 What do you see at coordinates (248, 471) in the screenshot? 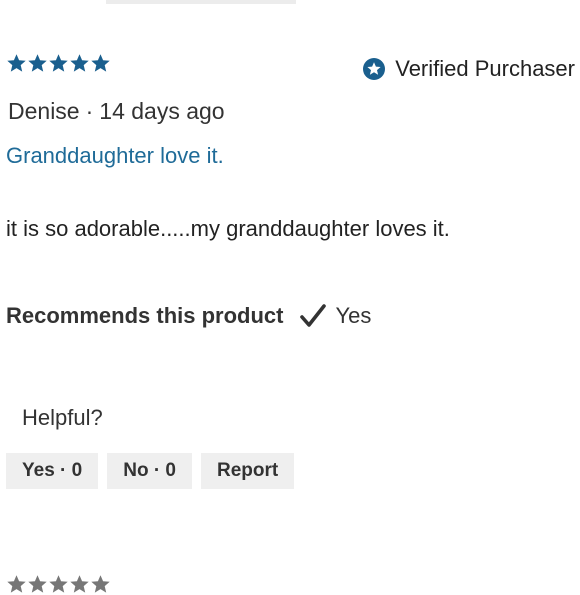
I see `report-button: Report` at bounding box center [248, 471].